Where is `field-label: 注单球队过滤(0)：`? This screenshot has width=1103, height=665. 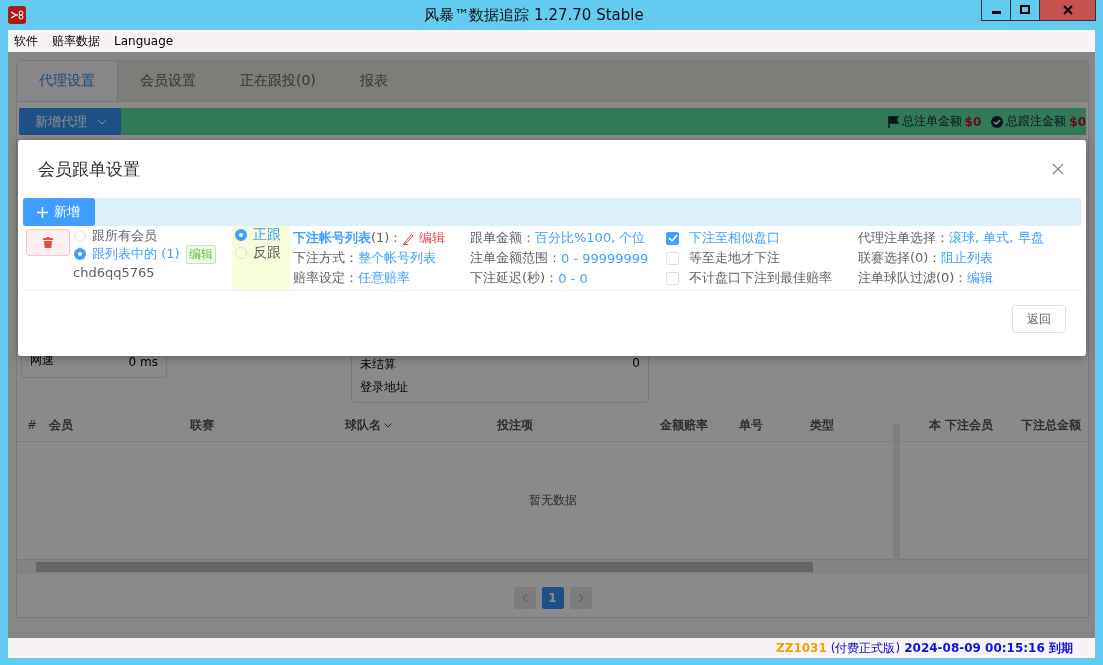 field-label: 注单球队过滤(0)： is located at coordinates (913, 278).